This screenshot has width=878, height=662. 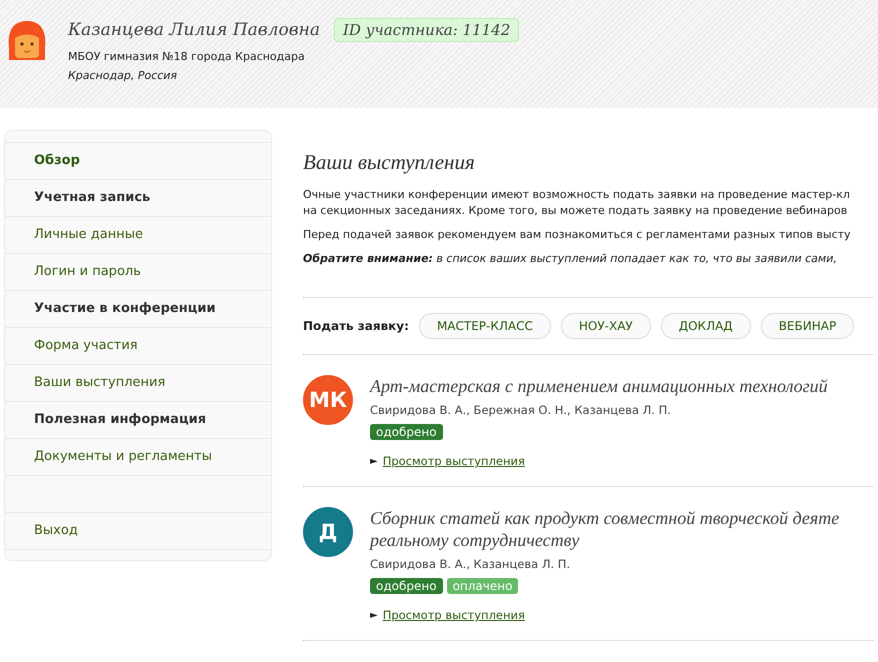 What do you see at coordinates (605, 518) in the screenshot?
I see `talk-title-line: Сборник статей как продукт совместной творческой деяте` at bounding box center [605, 518].